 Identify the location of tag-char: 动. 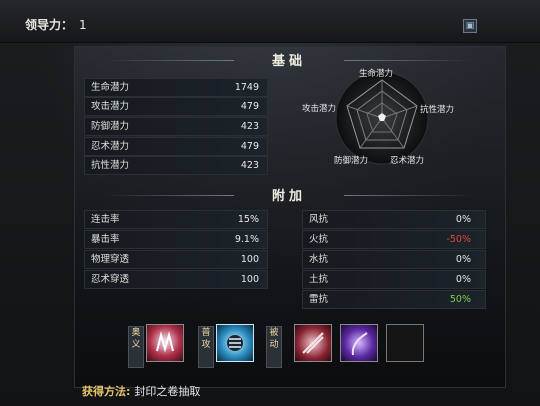
(274, 345).